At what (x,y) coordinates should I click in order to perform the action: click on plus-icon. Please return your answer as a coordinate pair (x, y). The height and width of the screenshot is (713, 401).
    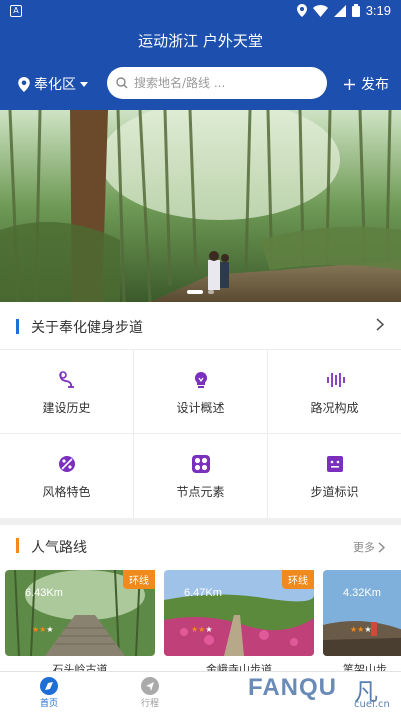
    Looking at the image, I should click on (349, 84).